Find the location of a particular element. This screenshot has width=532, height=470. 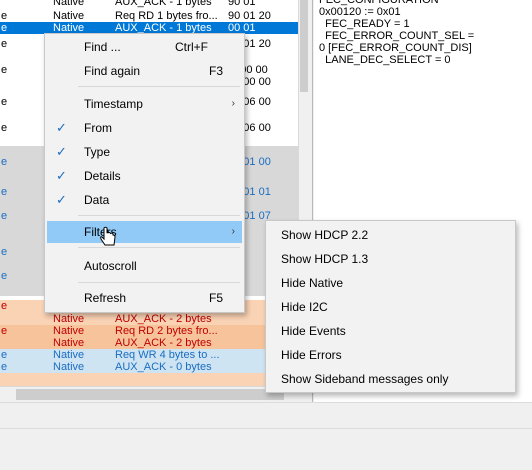

menu-item-find: Find ... Ctrl+F is located at coordinates (144, 47).